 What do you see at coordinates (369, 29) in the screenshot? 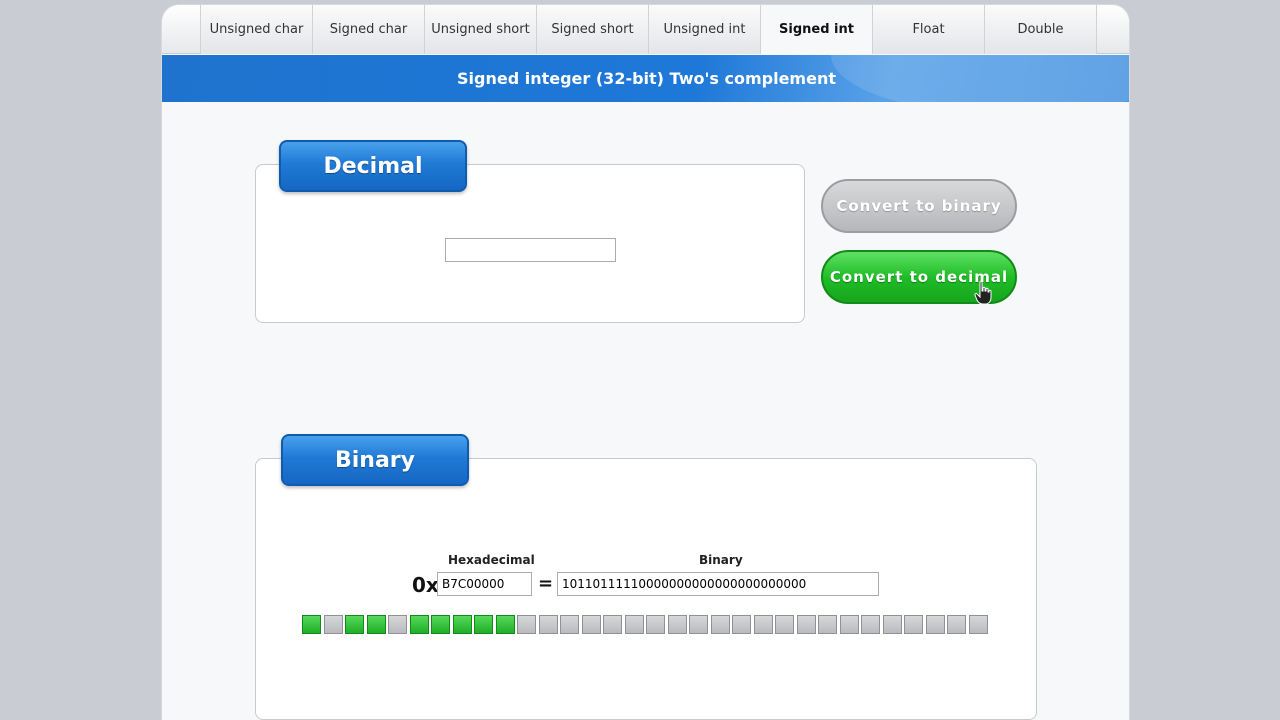
I see `tab-signed-char: Signed char` at bounding box center [369, 29].